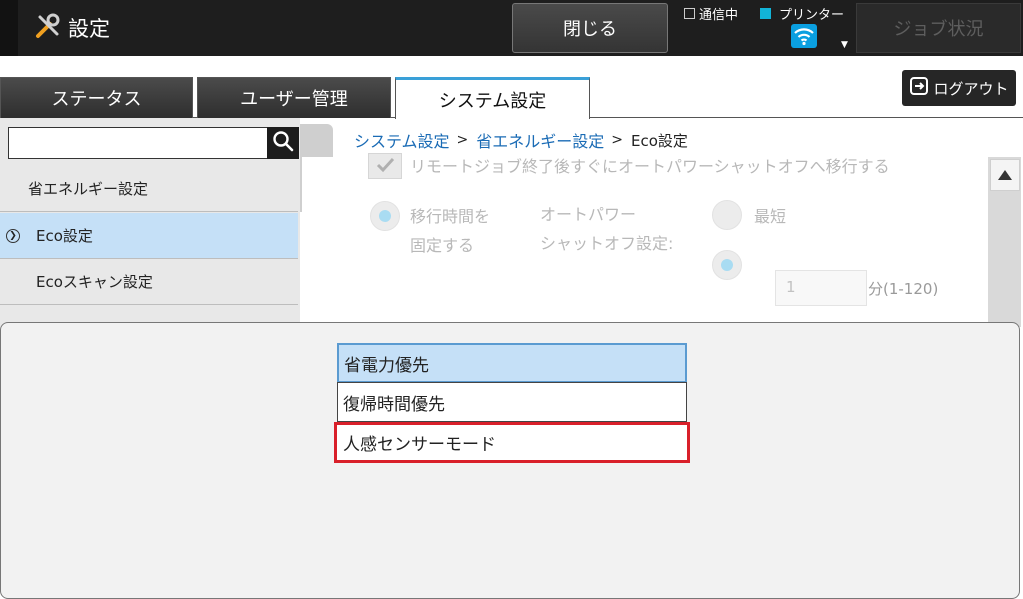  Describe the element at coordinates (727, 215) in the screenshot. I see `shortest-radio` at that location.